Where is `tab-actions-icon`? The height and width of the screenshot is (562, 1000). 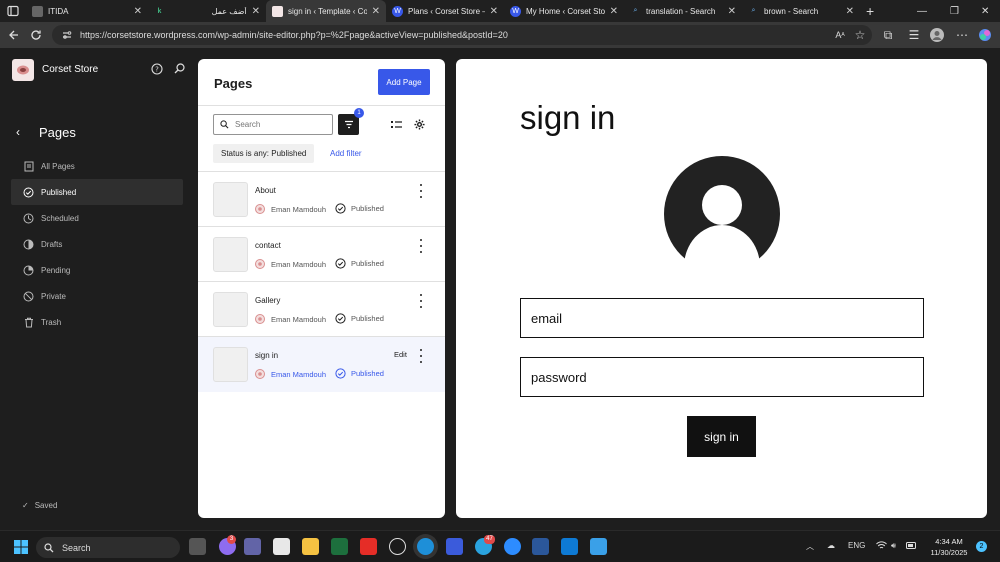 tab-actions-icon is located at coordinates (13, 11).